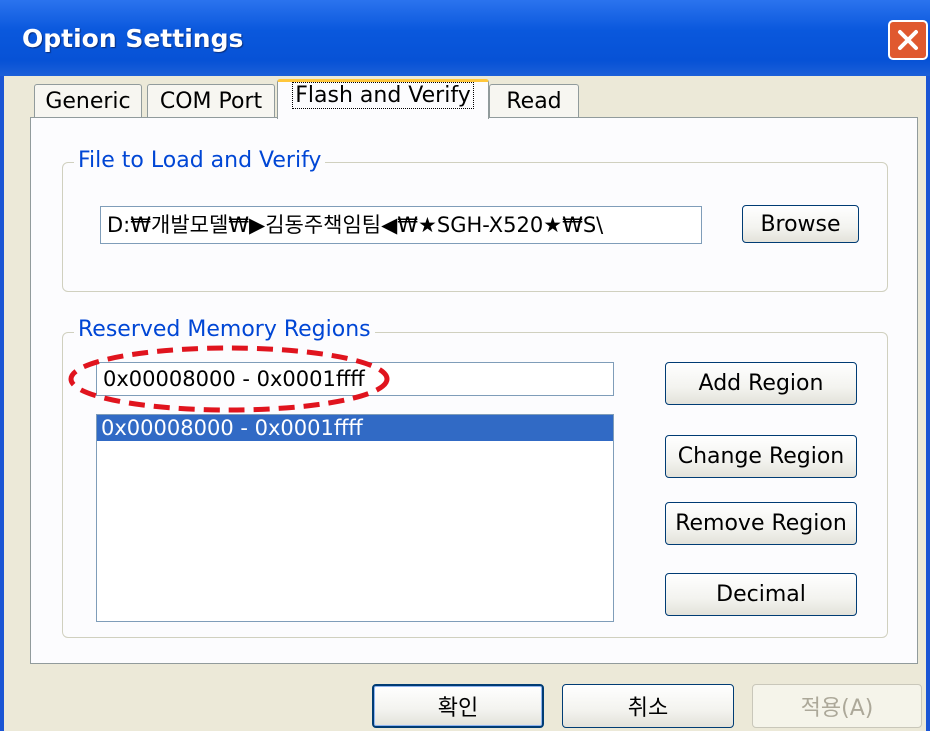  I want to click on tab-flash-and-verify: Flash and Verify, so click(383, 99).